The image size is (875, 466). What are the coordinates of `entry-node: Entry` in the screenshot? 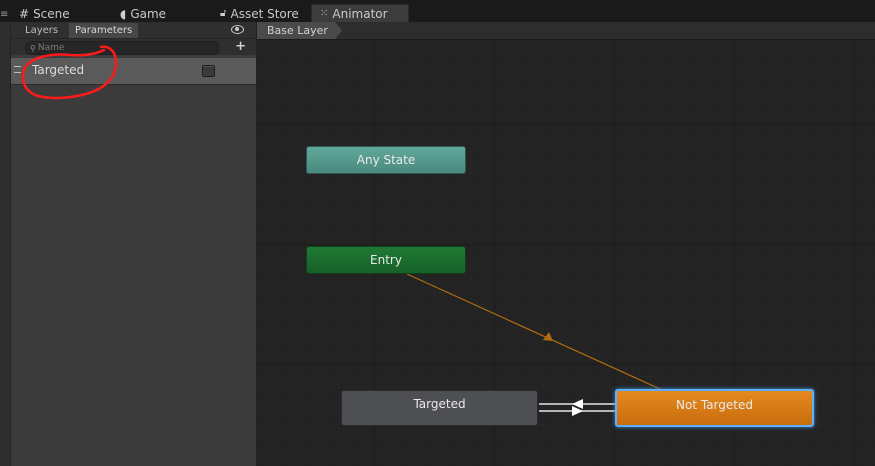 It's located at (386, 260).